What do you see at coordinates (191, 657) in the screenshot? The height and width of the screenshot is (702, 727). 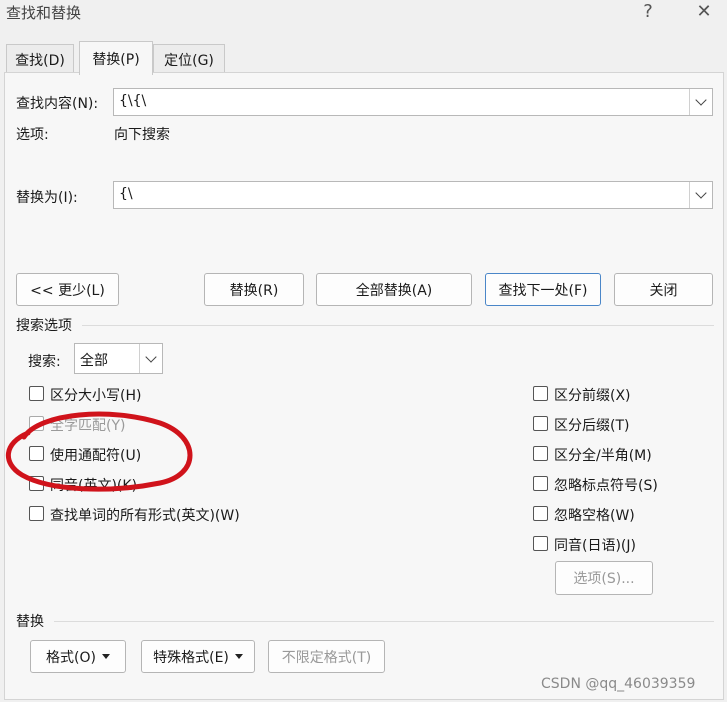 I see `special-format-button-label: 特殊格式(E)` at bounding box center [191, 657].